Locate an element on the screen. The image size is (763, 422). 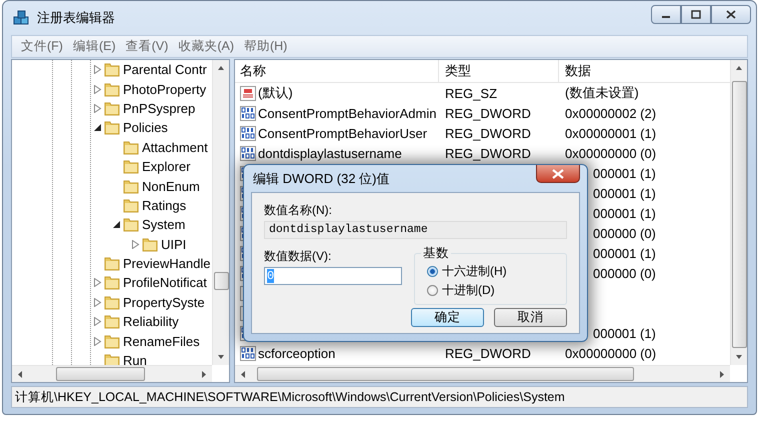
menu-item: 收藏夹(A) is located at coordinates (206, 46).